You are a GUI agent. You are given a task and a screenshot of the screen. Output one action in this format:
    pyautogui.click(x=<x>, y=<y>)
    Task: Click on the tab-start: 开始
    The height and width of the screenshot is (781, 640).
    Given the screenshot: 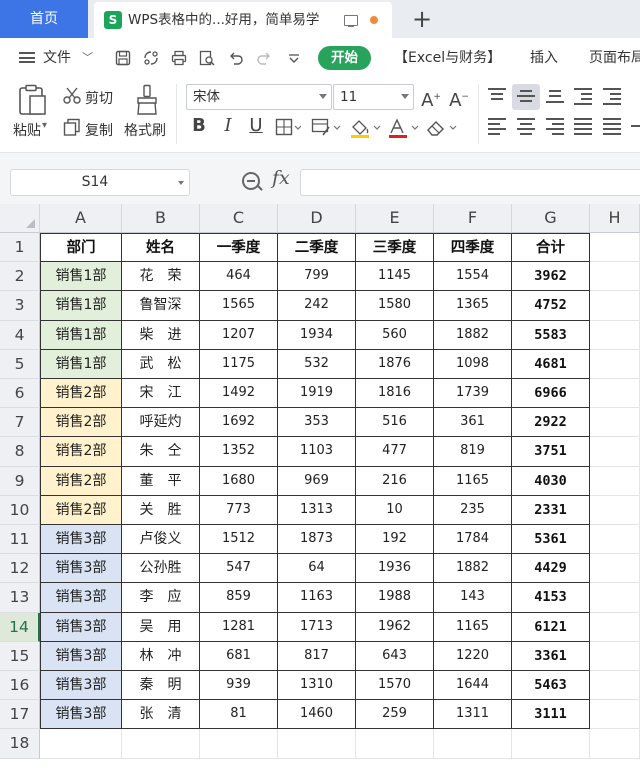 What is the action you would take?
    pyautogui.click(x=344, y=58)
    